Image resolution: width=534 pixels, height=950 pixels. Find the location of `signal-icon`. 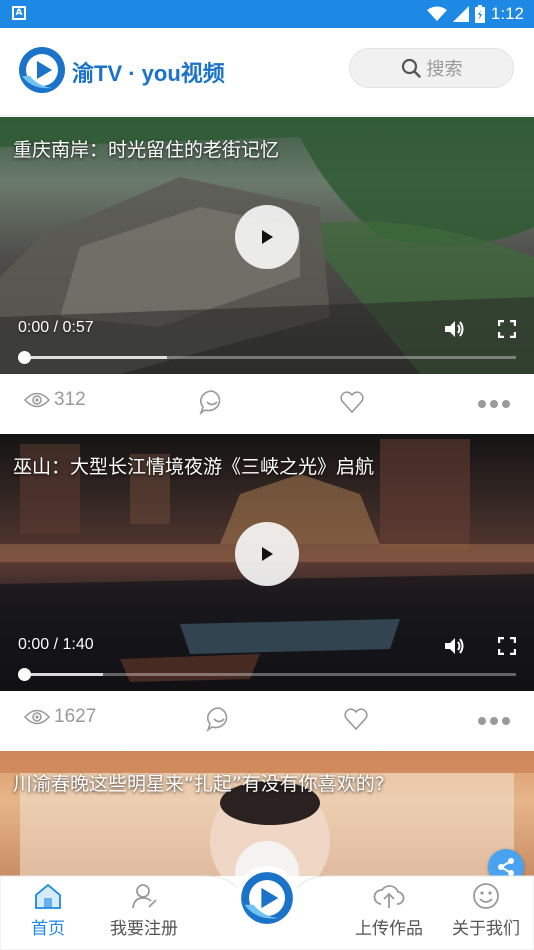

signal-icon is located at coordinates (460, 14).